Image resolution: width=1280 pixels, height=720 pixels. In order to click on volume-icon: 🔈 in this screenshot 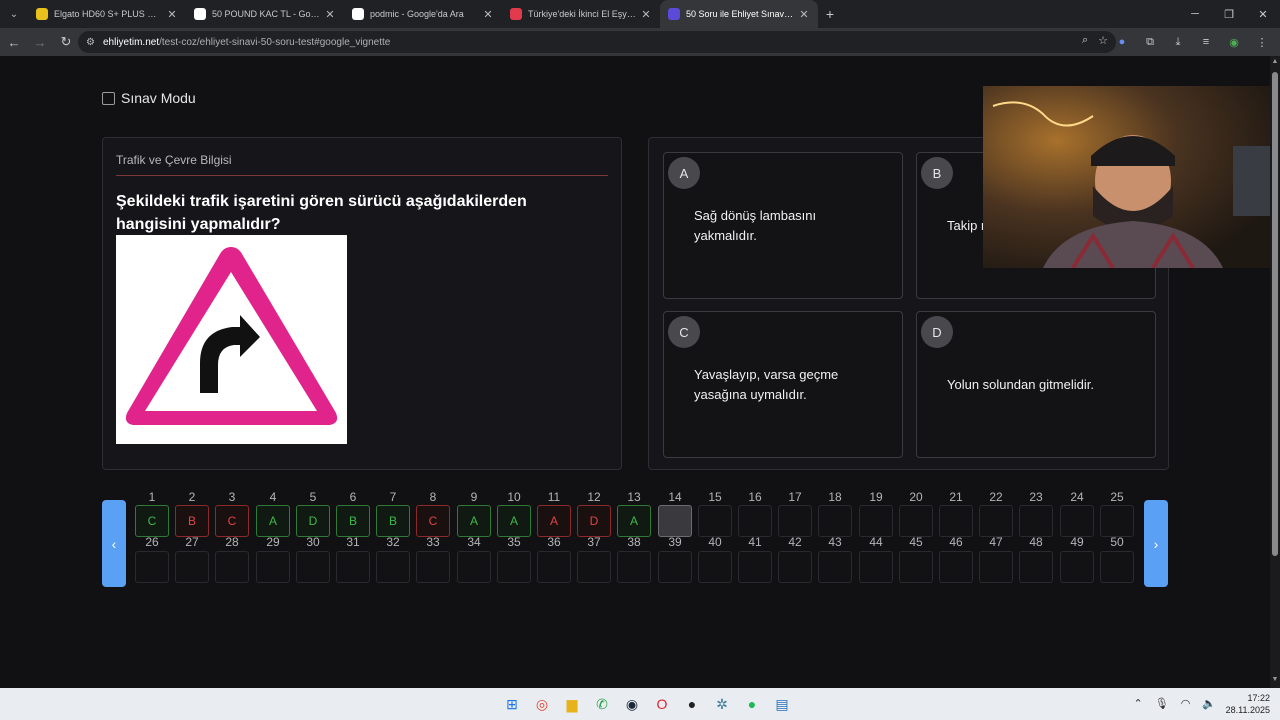, I will do `click(1209, 703)`.